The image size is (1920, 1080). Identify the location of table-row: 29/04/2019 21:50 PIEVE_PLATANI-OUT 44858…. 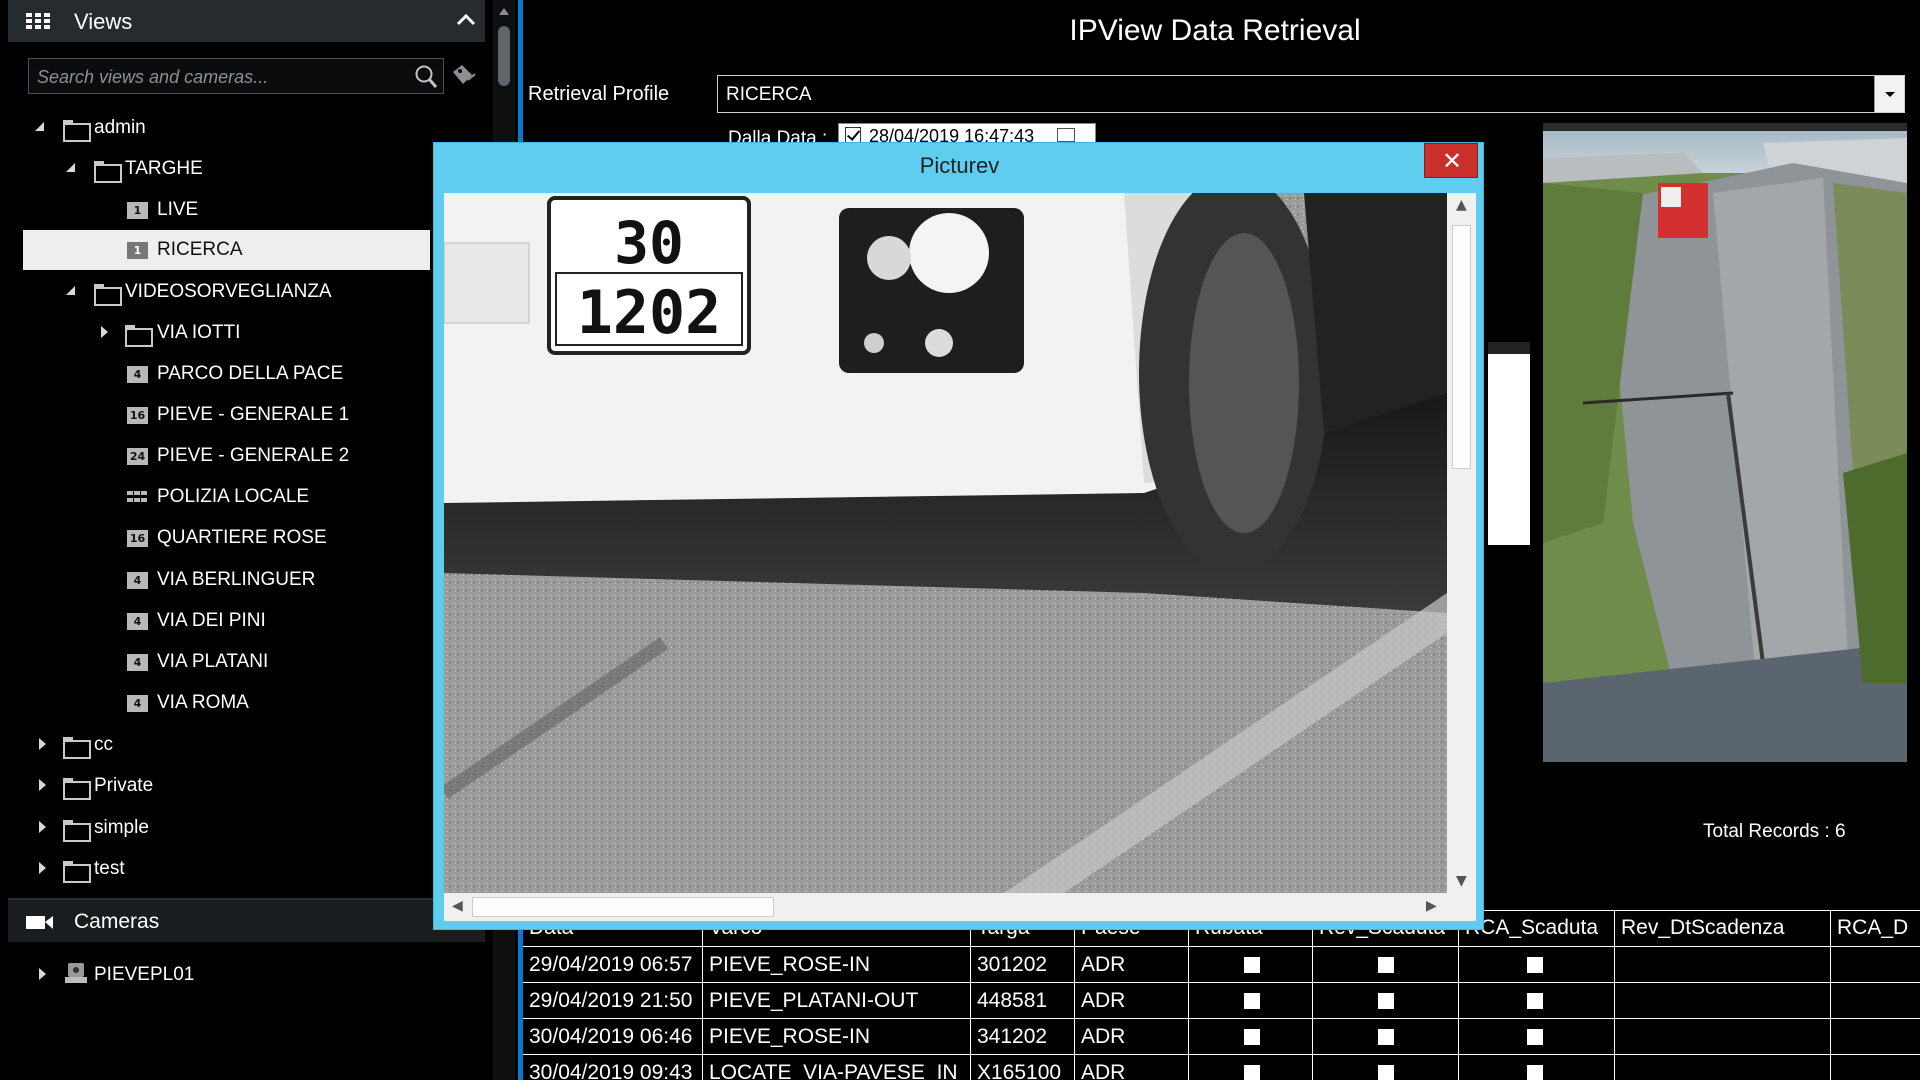
(1221, 1000).